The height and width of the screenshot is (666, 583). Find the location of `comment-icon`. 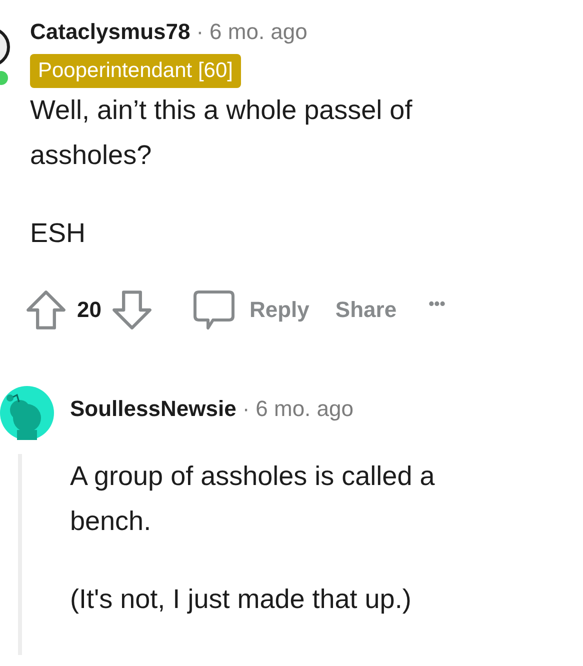

comment-icon is located at coordinates (214, 309).